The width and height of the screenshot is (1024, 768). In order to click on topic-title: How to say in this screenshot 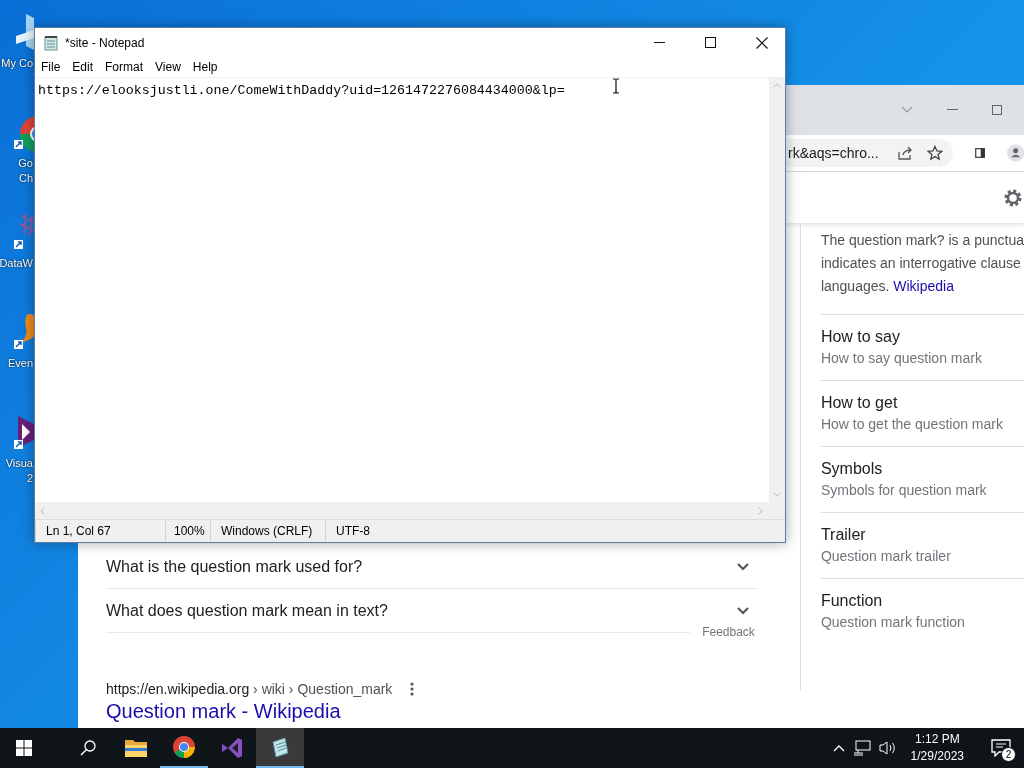, I will do `click(922, 337)`.